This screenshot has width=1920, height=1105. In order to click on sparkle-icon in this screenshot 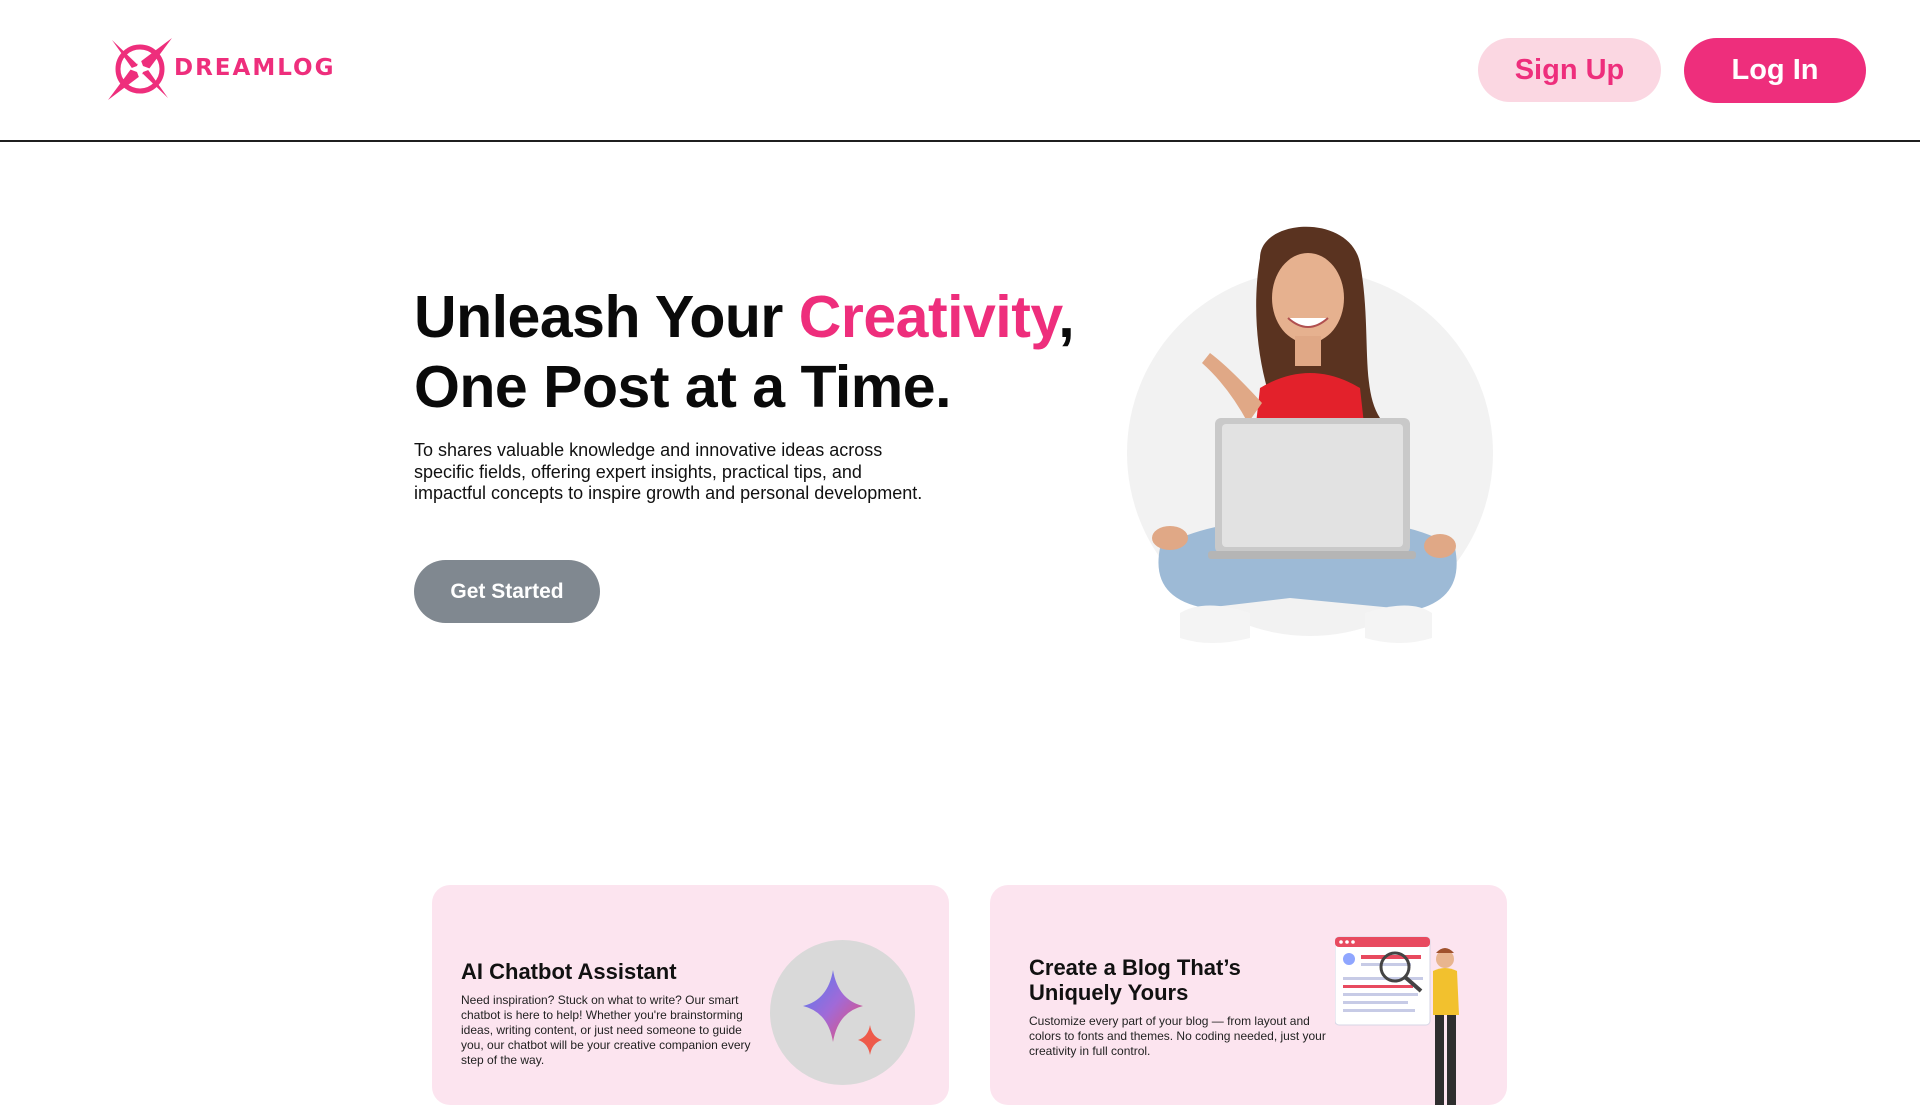, I will do `click(842, 1012)`.